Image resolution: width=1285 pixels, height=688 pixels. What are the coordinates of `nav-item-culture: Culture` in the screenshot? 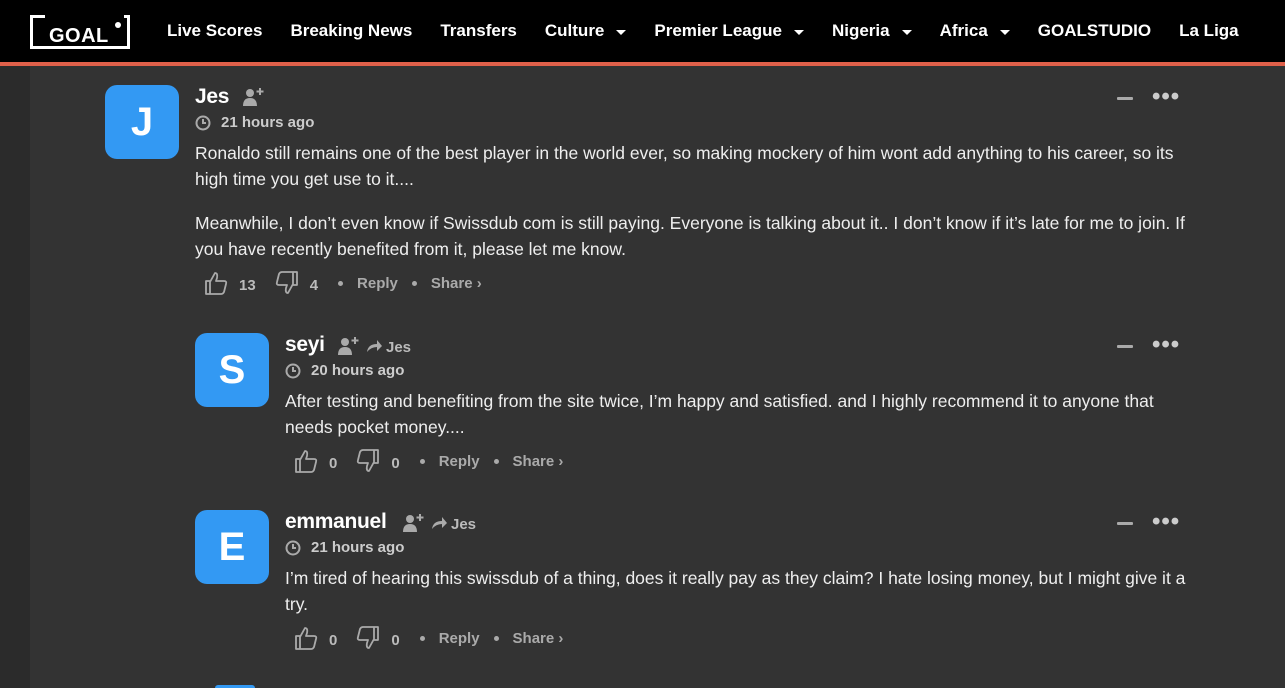 It's located at (586, 31).